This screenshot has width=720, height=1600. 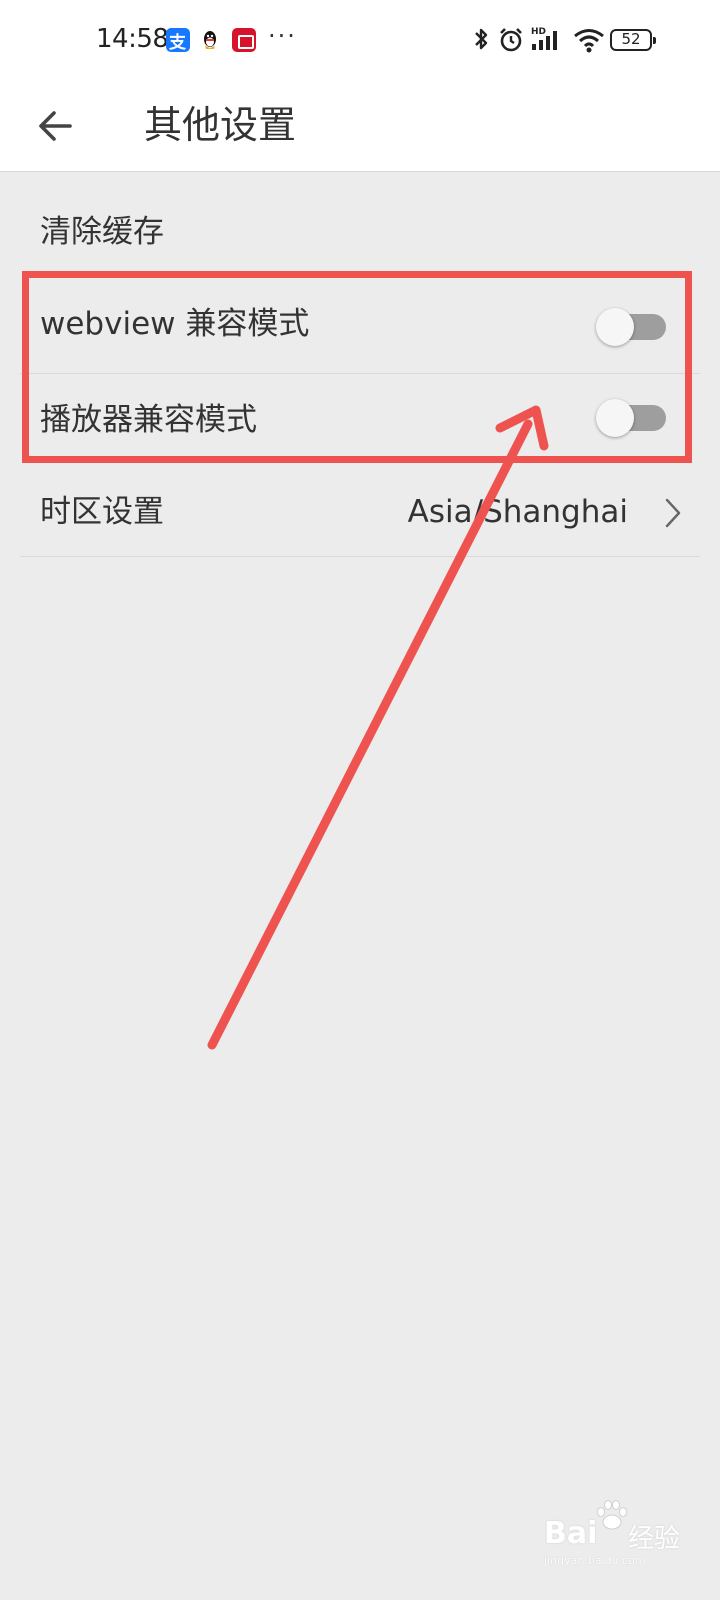 I want to click on watermark-url: jingyan.baidu.com, so click(x=595, y=1560).